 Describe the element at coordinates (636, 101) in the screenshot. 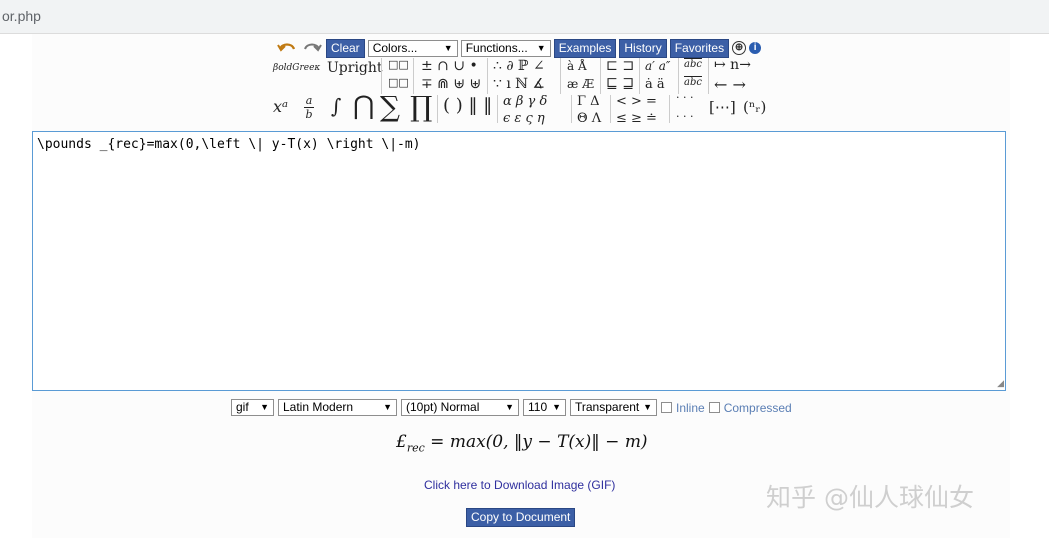

I see `relation-symbols-top: < > =` at that location.